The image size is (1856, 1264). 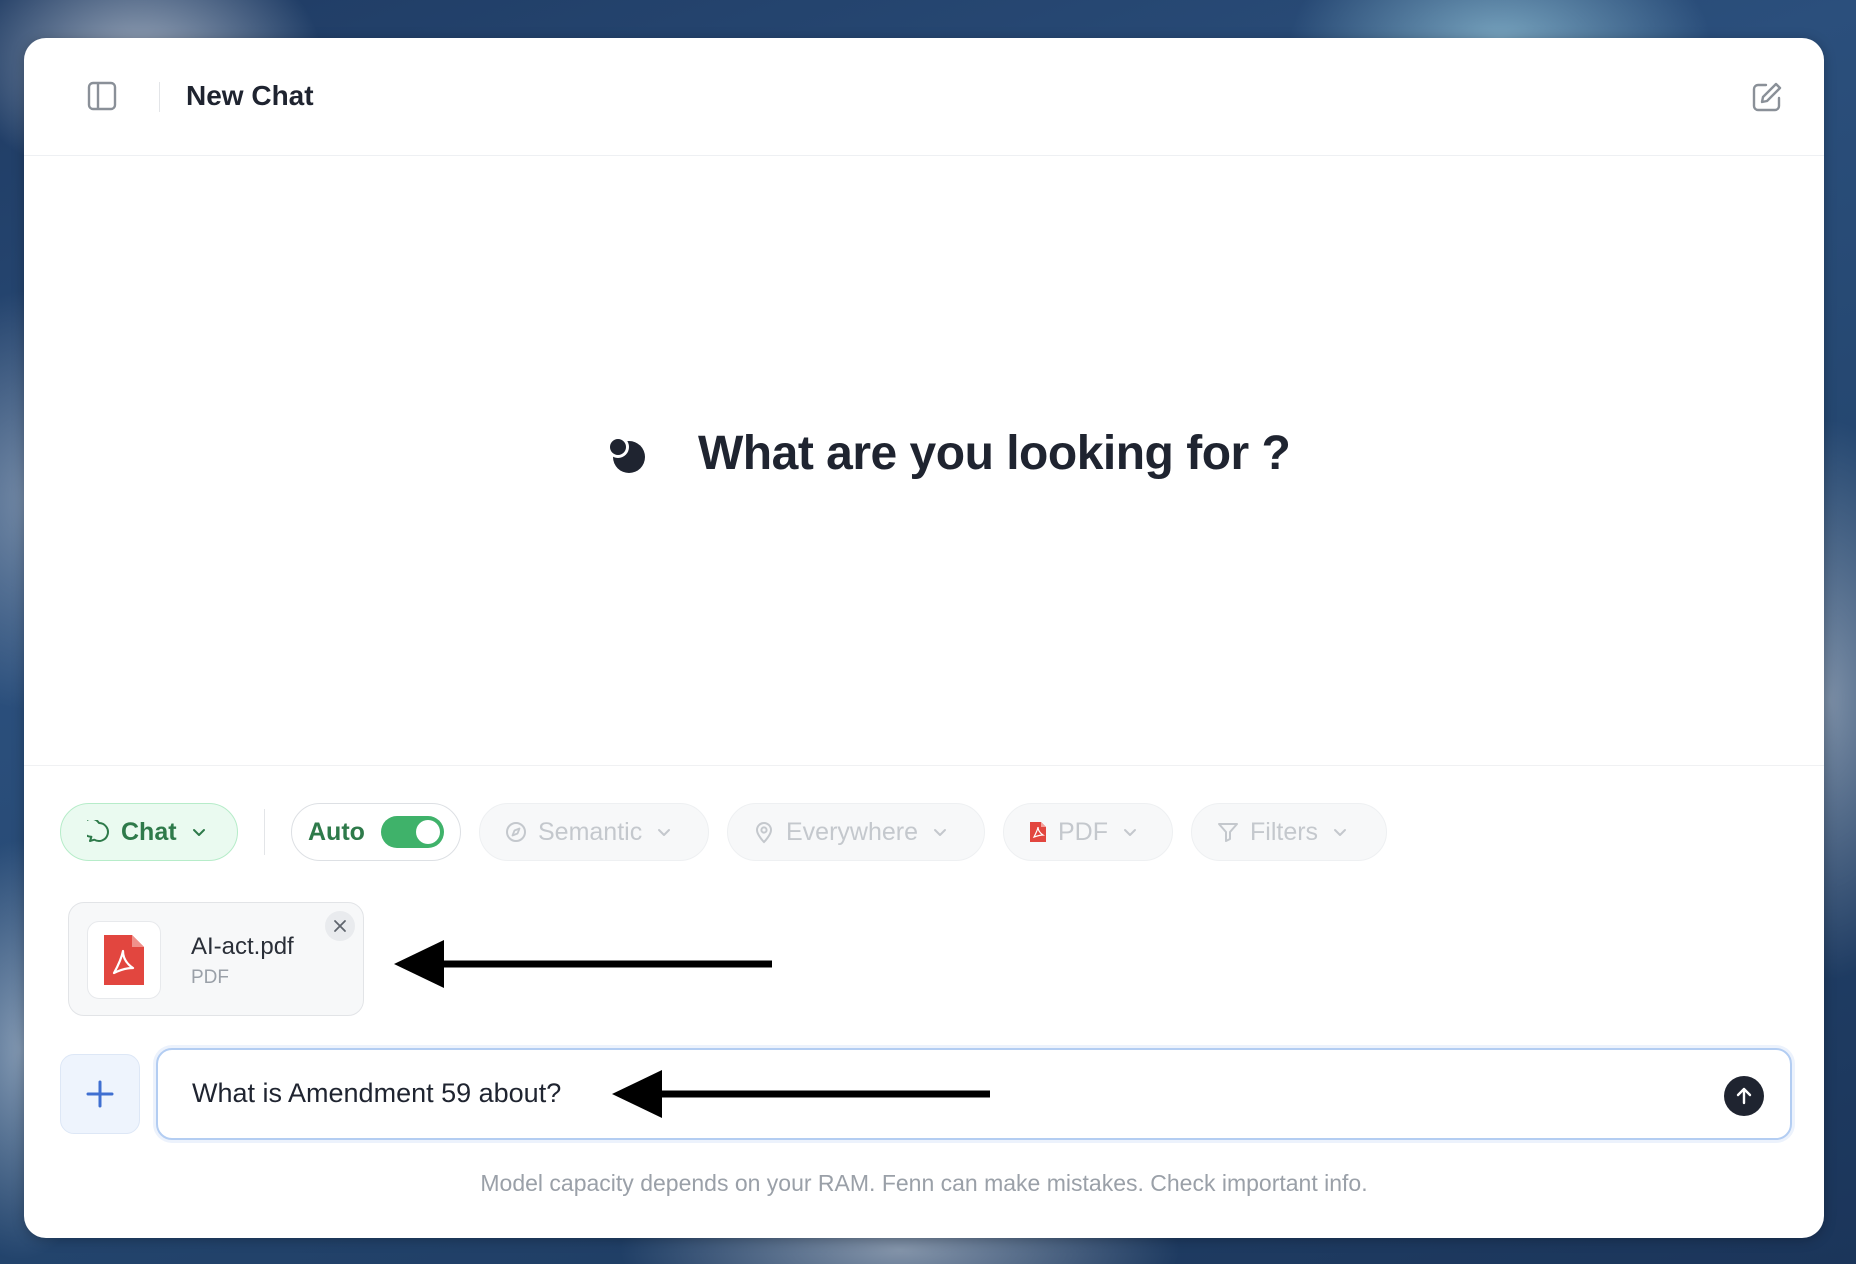 I want to click on chat-mode-label: Chat, so click(x=149, y=831).